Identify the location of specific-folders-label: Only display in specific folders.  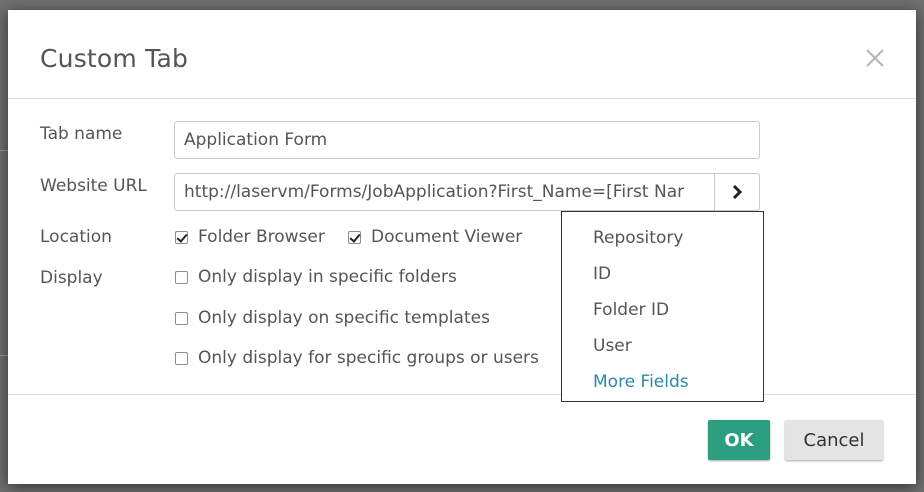
(327, 277).